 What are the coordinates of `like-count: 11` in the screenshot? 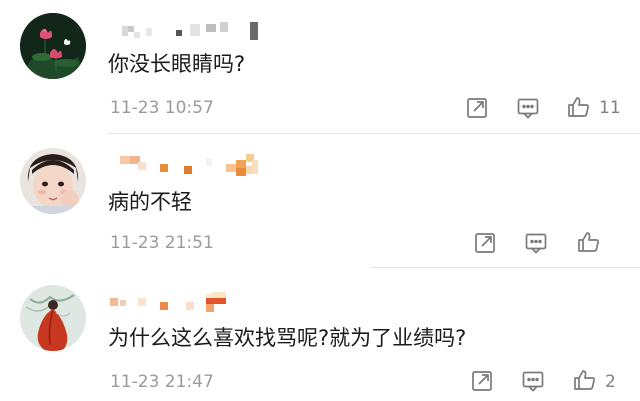 It's located at (610, 108).